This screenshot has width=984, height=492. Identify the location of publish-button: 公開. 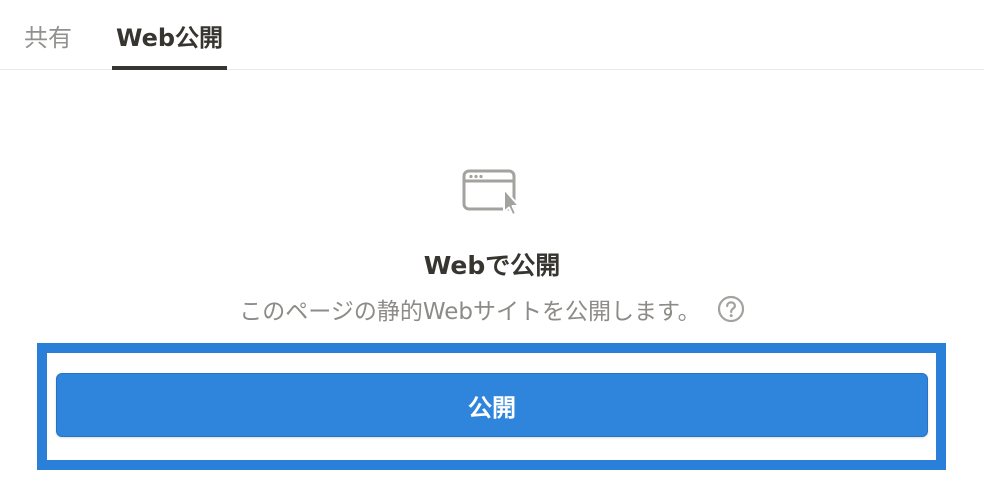
(492, 405).